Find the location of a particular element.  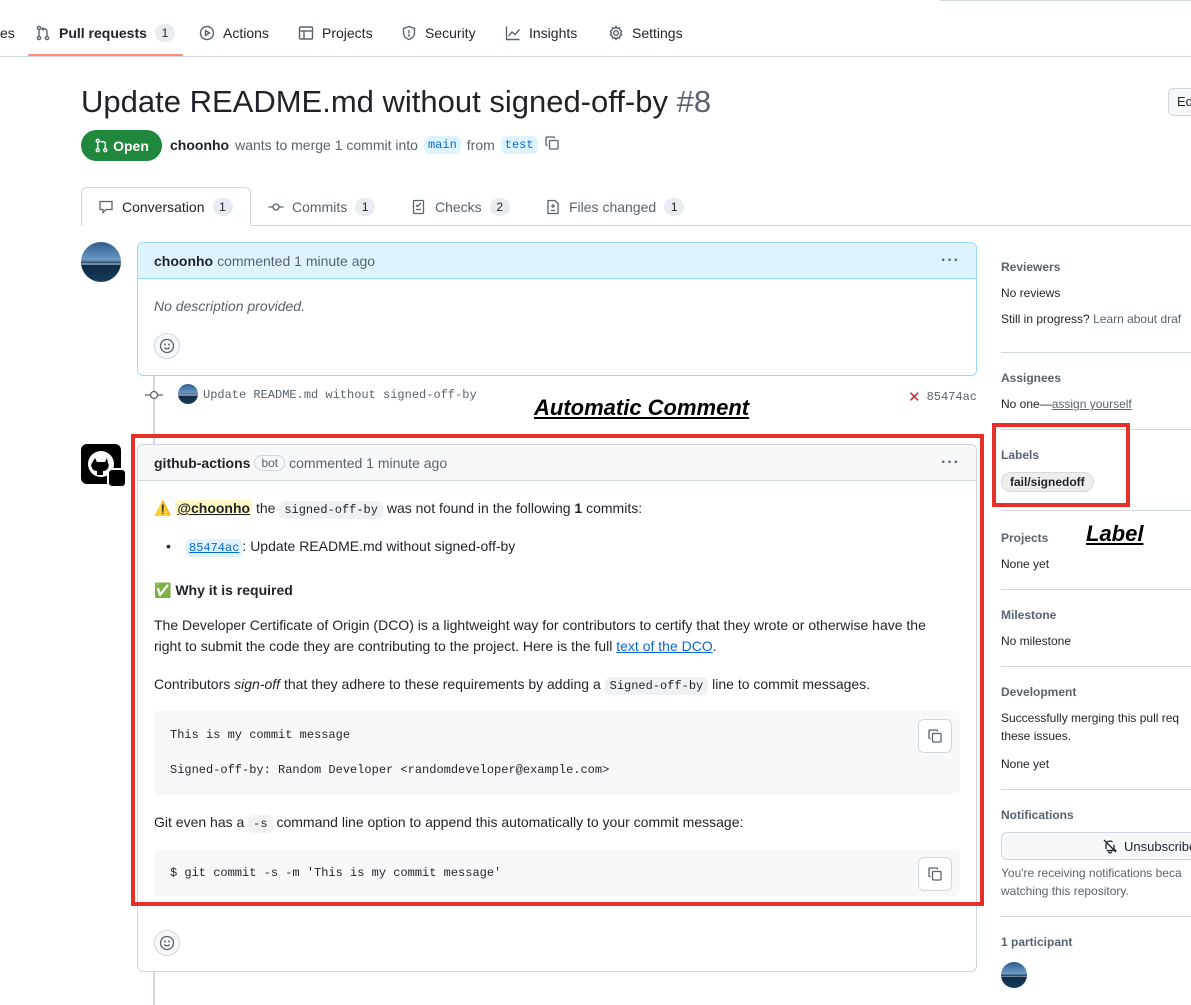

top-divider is located at coordinates (1065, 0).